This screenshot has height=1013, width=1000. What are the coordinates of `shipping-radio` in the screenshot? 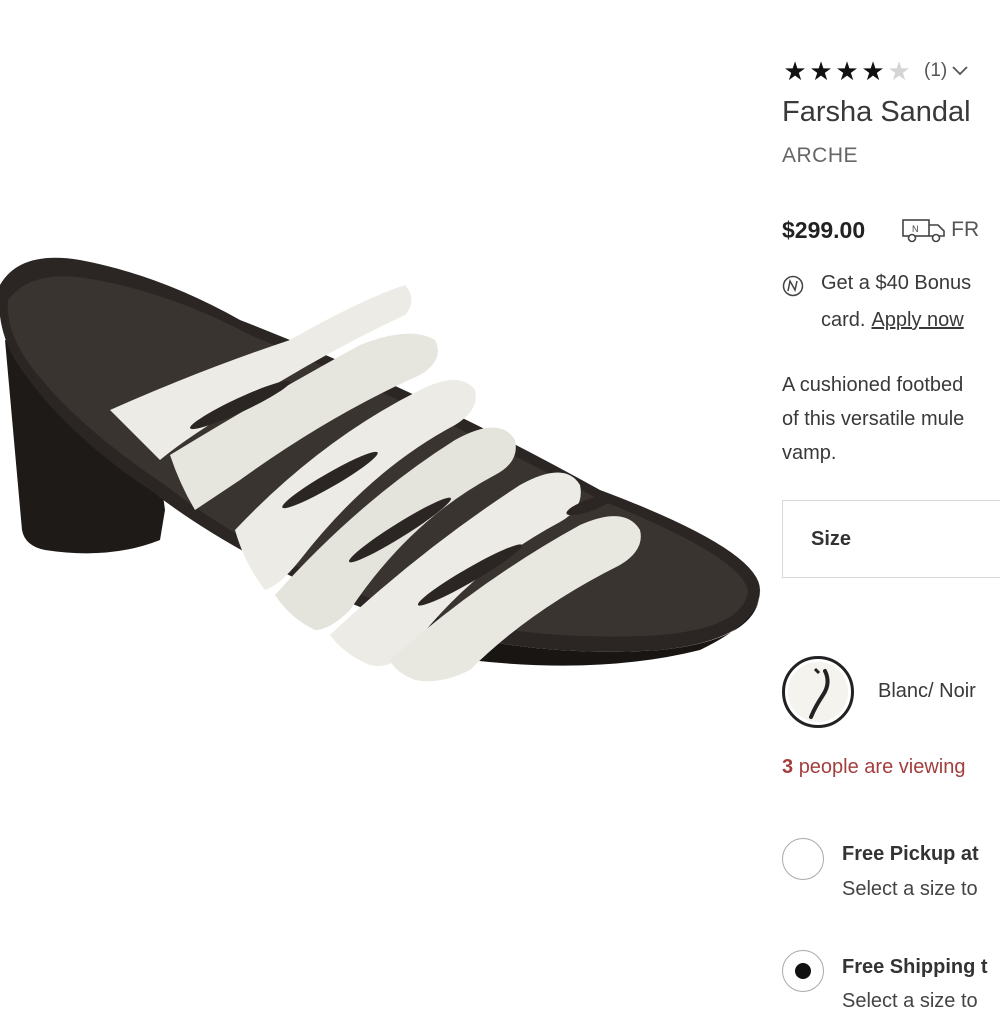 It's located at (803, 971).